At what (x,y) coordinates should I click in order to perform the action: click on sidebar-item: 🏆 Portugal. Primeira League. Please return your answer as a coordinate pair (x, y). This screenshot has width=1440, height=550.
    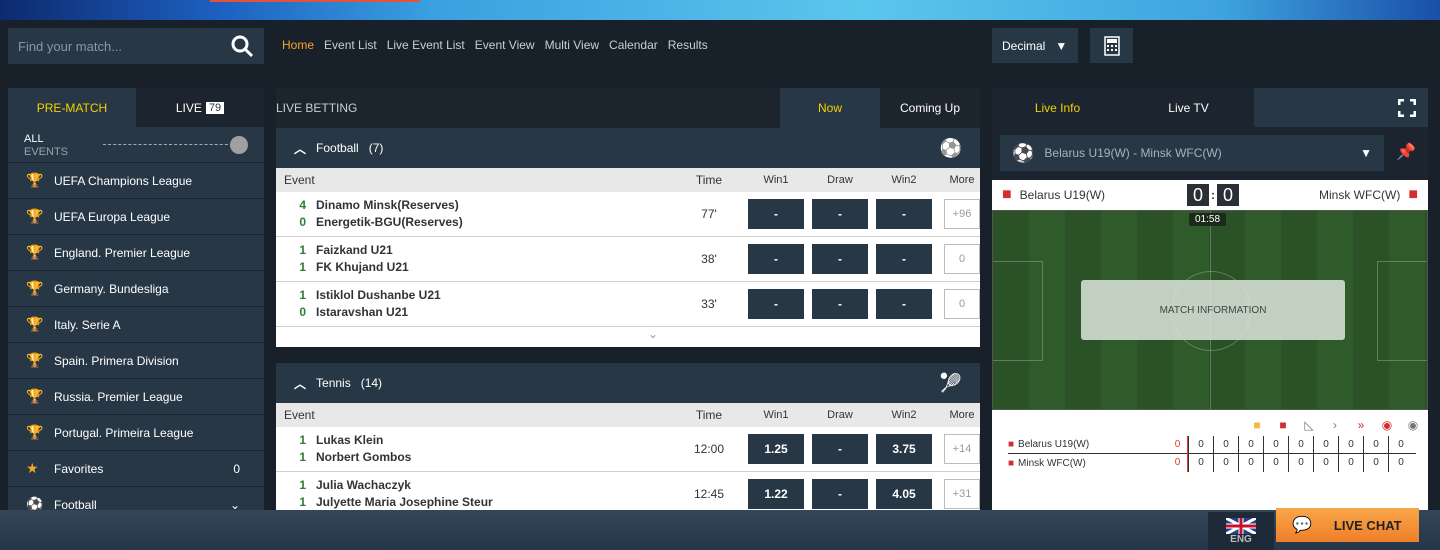
    Looking at the image, I should click on (136, 433).